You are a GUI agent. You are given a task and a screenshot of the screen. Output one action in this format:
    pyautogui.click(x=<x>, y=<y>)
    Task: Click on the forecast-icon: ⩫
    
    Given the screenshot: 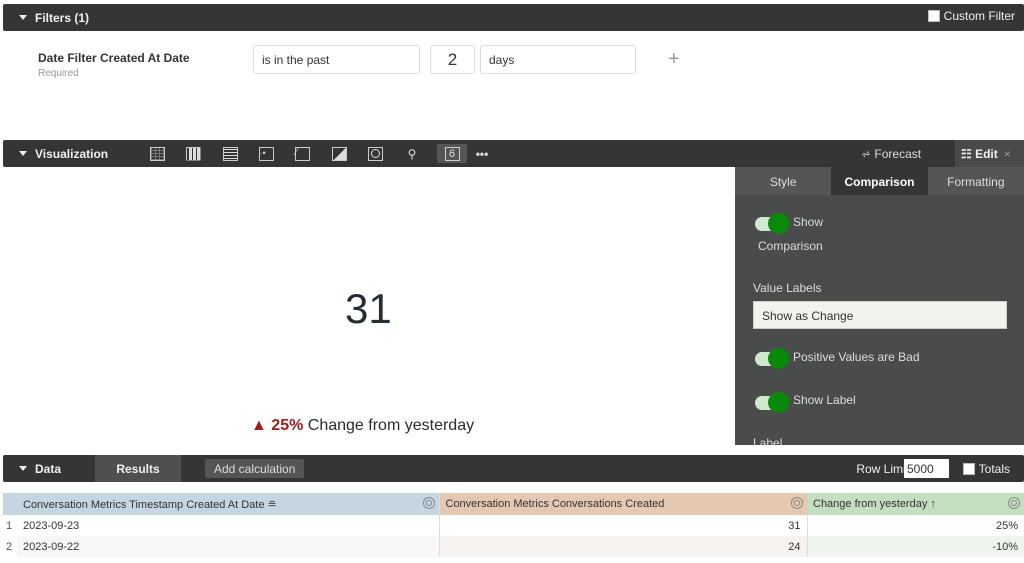 What is the action you would take?
    pyautogui.click(x=868, y=154)
    